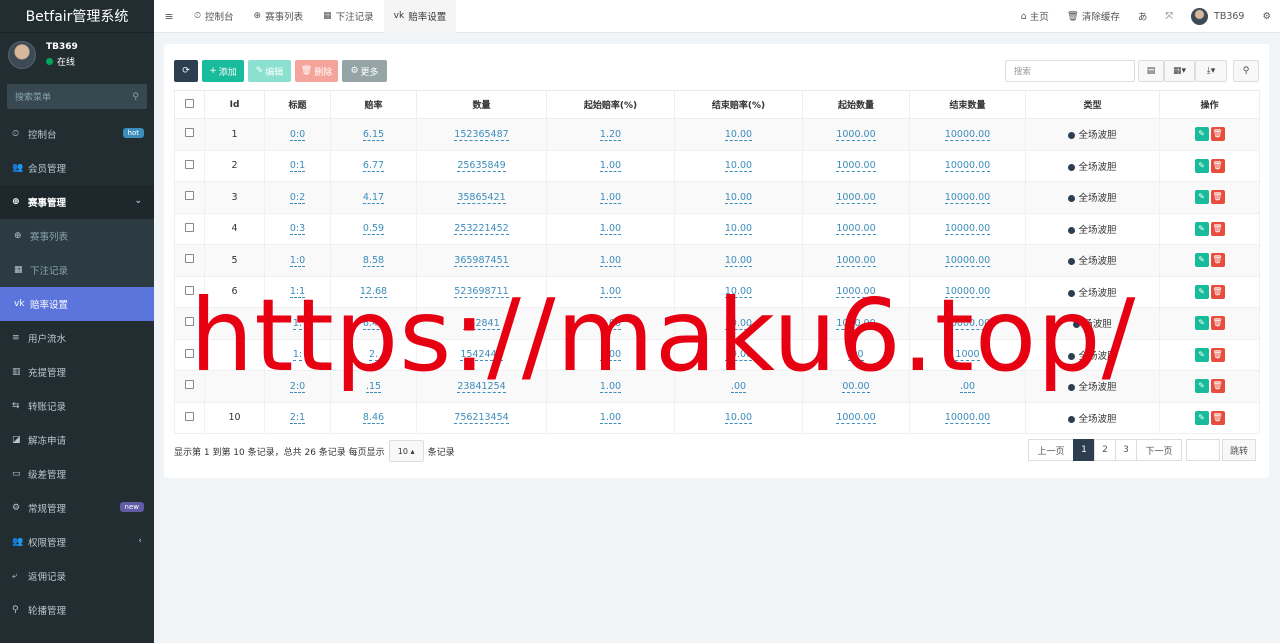 The image size is (1280, 643). What do you see at coordinates (373, 104) in the screenshot?
I see `column-header: 赔率` at bounding box center [373, 104].